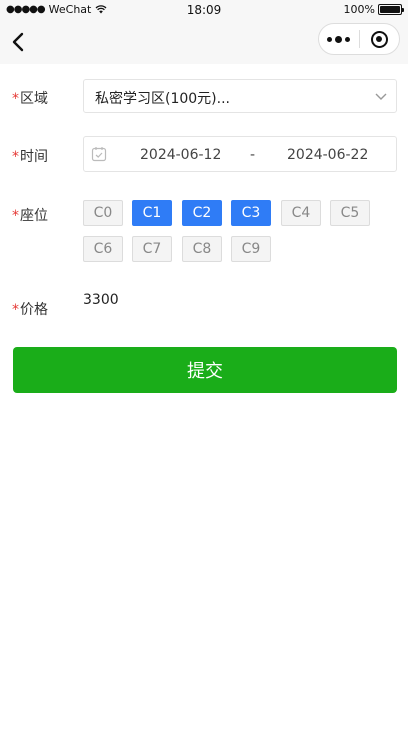 This screenshot has height=734, width=408. I want to click on price-label: *价格, so click(30, 310).